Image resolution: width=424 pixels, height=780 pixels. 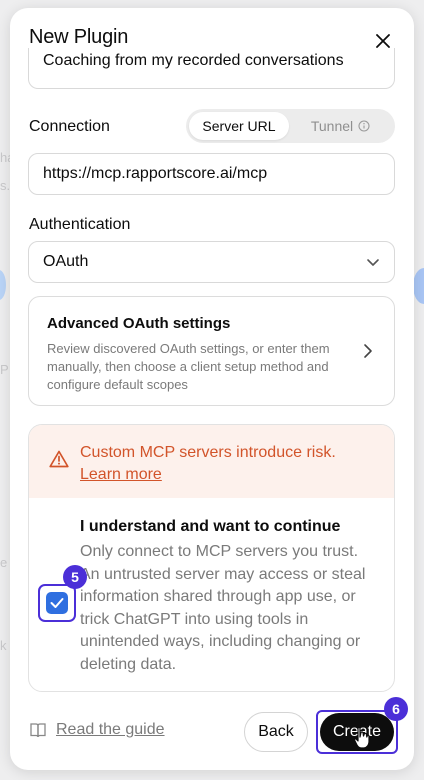 What do you see at coordinates (208, 452) in the screenshot?
I see `risk-warning-text: Custom MCP servers introduce risk.` at bounding box center [208, 452].